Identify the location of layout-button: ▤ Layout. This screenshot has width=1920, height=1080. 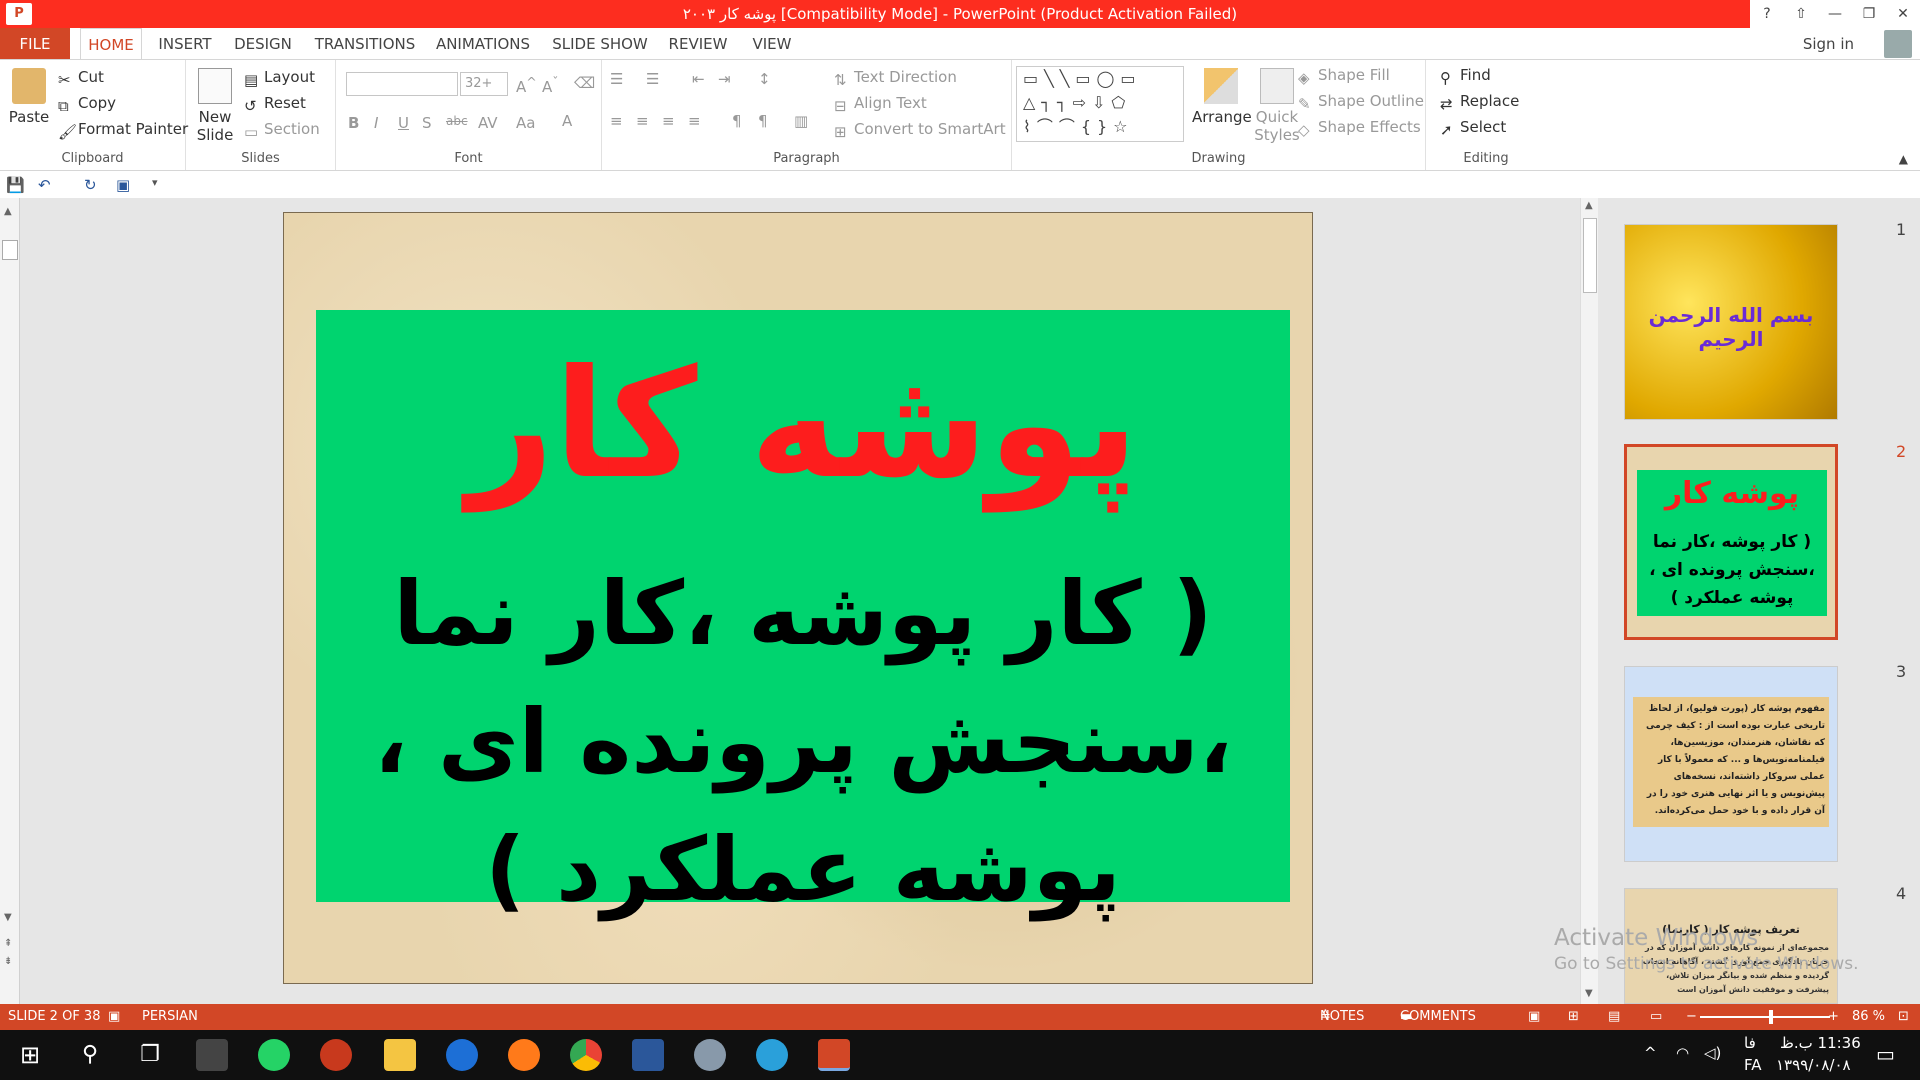
(279, 78).